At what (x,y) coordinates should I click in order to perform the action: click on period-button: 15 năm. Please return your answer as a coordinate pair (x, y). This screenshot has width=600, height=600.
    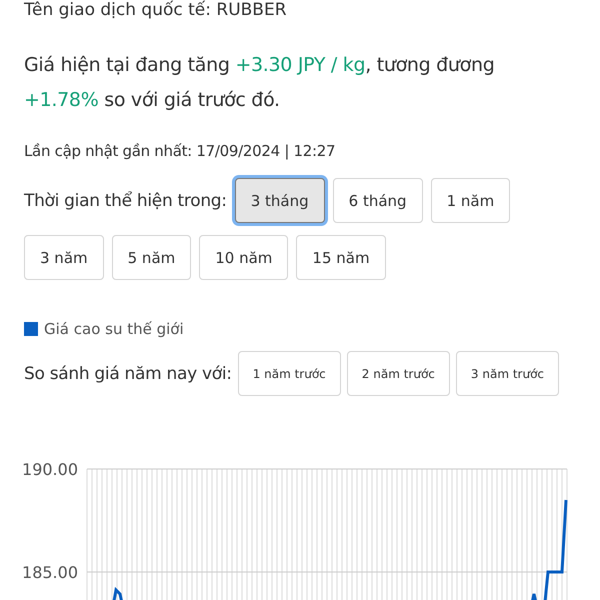
    Looking at the image, I should click on (341, 257).